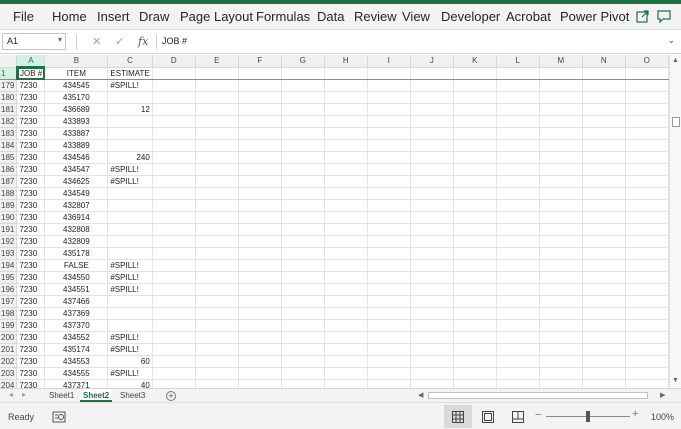  What do you see at coordinates (76, 265) in the screenshot?
I see `cell-b: FALSE` at bounding box center [76, 265].